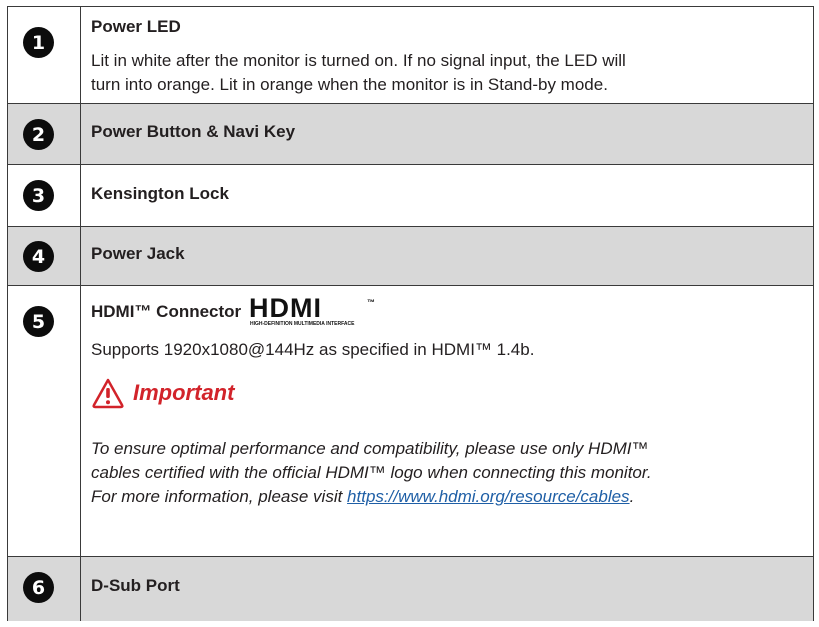  What do you see at coordinates (488, 496) in the screenshot?
I see `hdmi-cables-link: https://www.hdmi.org/resource/cables` at bounding box center [488, 496].